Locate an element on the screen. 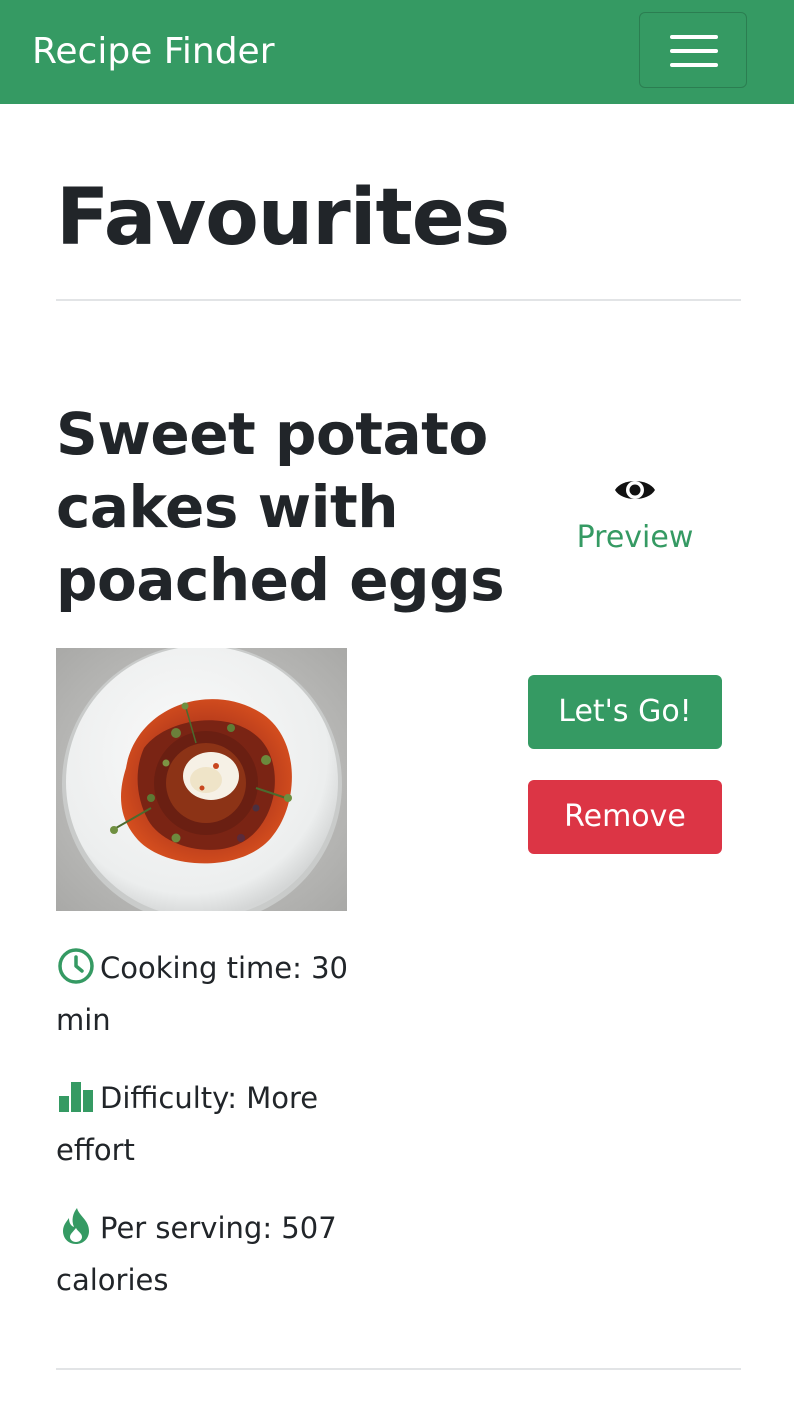  calories: Per serving: 507 calories is located at coordinates (211, 1254).